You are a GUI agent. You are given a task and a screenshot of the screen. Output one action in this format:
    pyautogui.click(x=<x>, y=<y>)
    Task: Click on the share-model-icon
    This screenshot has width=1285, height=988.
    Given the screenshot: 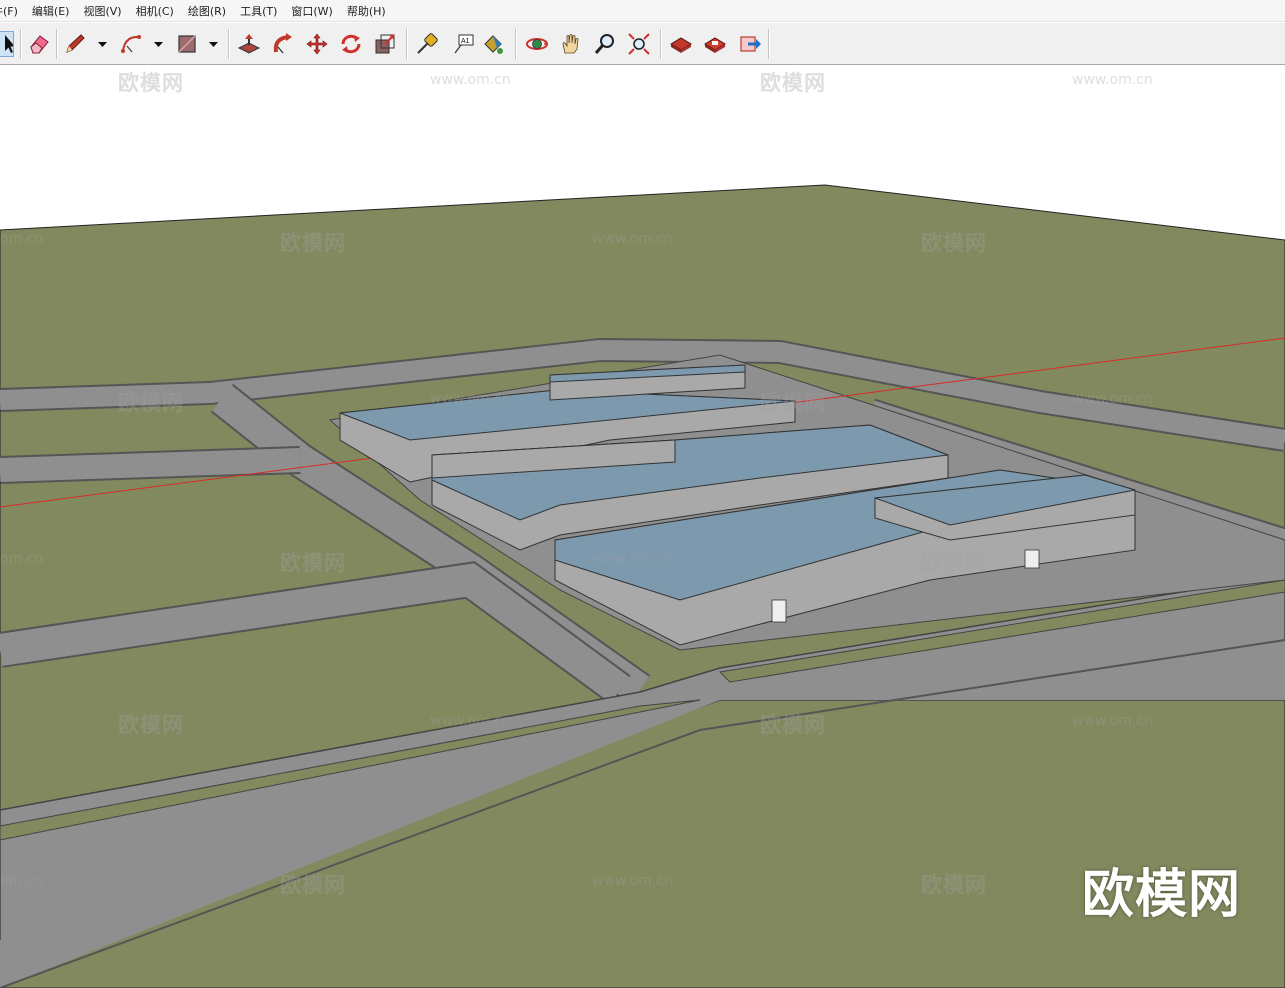 What is the action you would take?
    pyautogui.click(x=750, y=44)
    